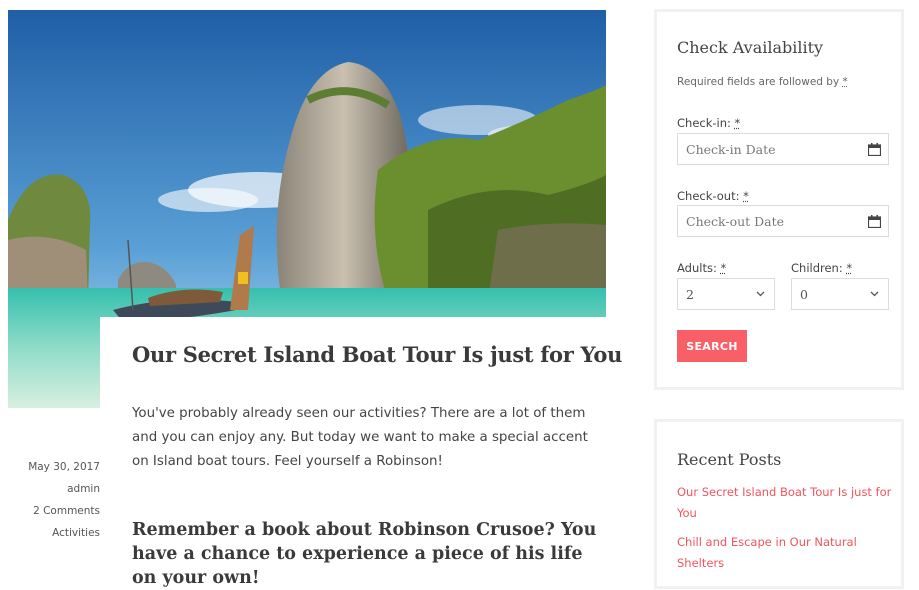  I want to click on post-date: May 30, 2017, so click(64, 467).